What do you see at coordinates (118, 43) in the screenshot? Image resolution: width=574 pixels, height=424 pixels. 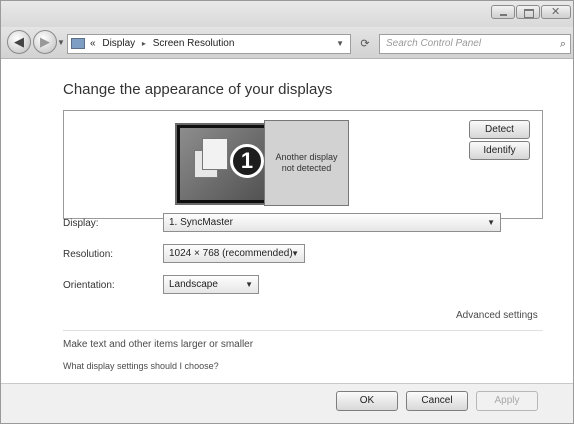 I see `breadcrumb-display: Display` at bounding box center [118, 43].